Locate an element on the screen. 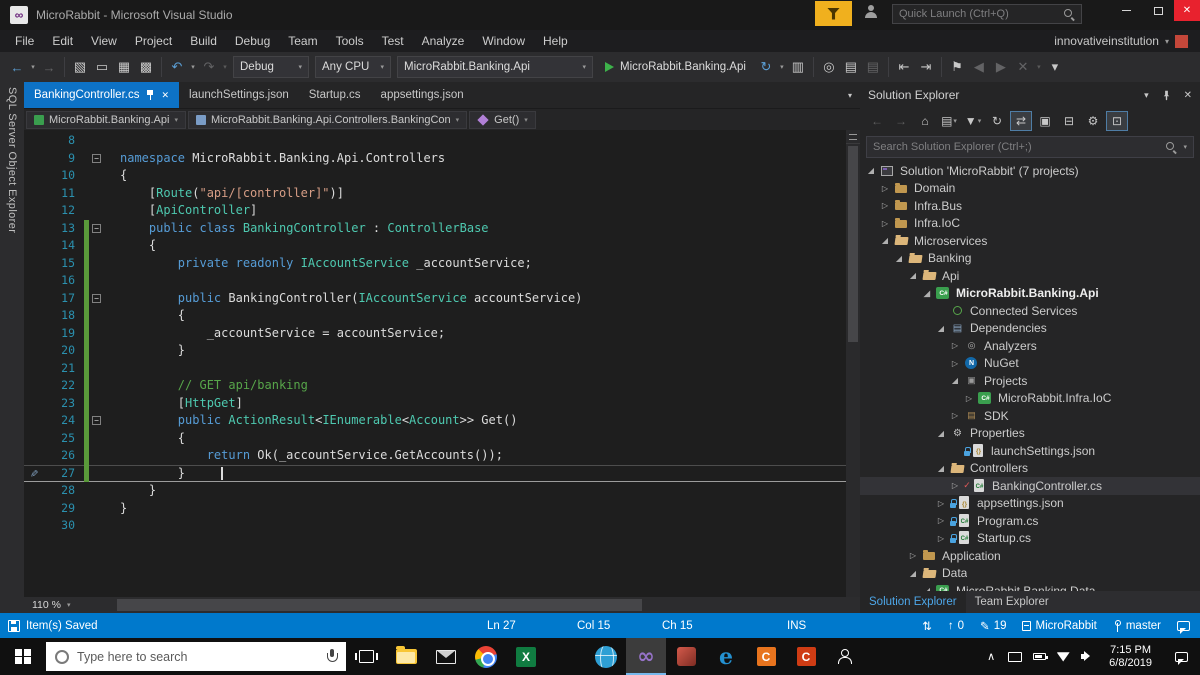 The width and height of the screenshot is (1200, 675). line-number: 25 is located at coordinates (63, 439).